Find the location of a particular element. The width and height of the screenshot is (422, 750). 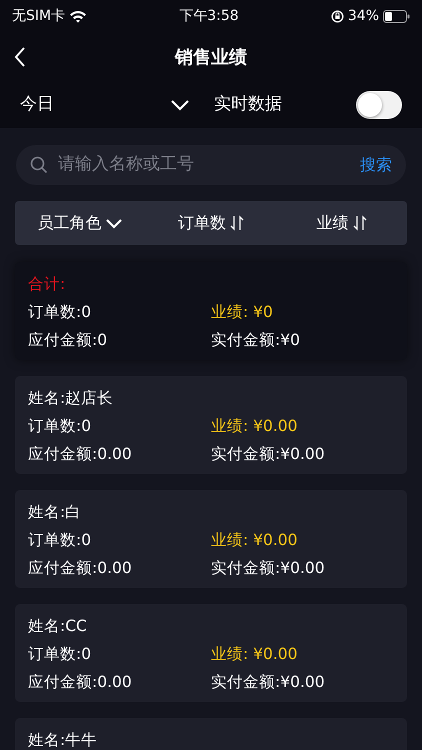

search-button: 搜索 is located at coordinates (376, 165).